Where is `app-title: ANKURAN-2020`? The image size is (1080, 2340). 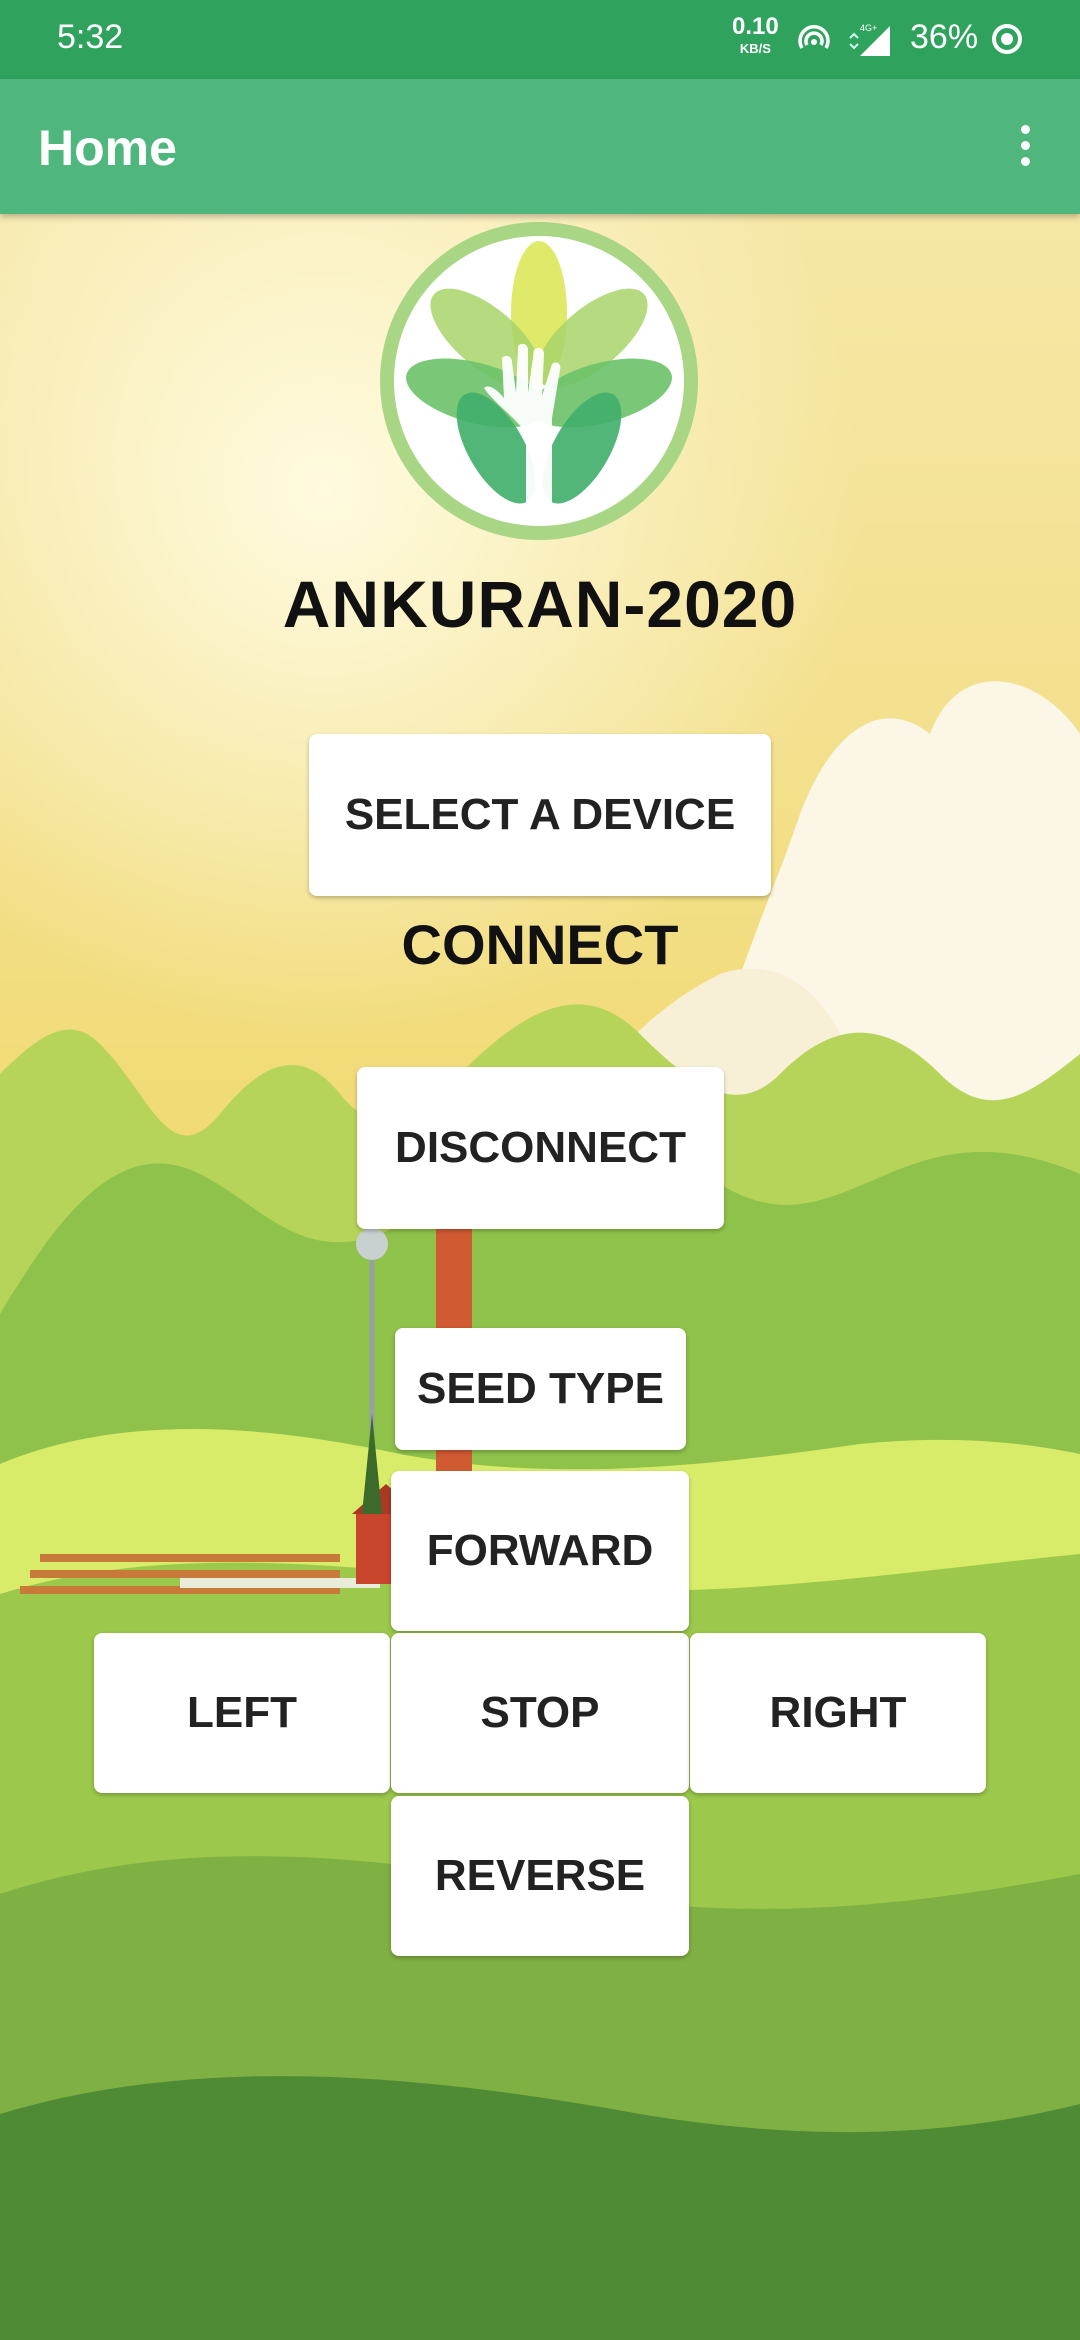
app-title: ANKURAN-2020 is located at coordinates (540, 604).